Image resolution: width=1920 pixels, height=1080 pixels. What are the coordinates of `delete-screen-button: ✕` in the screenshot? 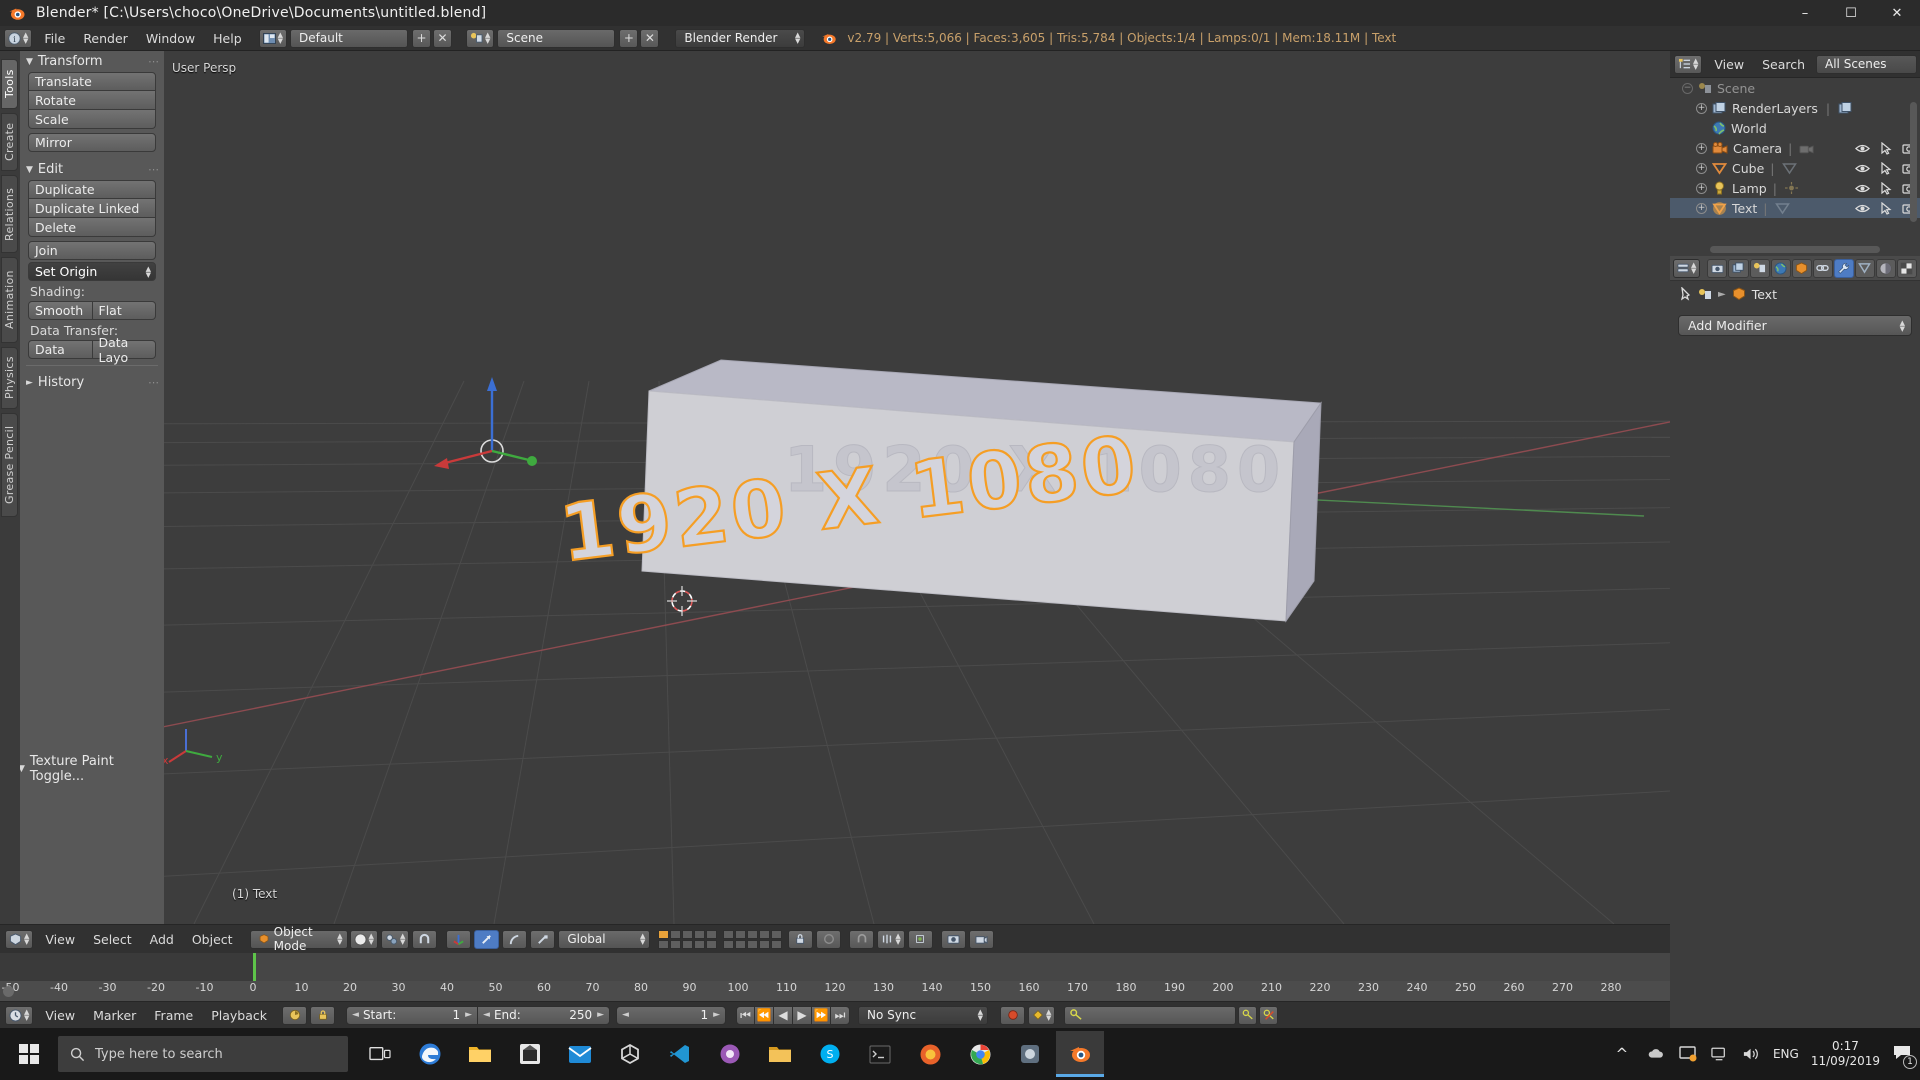 It's located at (443, 38).